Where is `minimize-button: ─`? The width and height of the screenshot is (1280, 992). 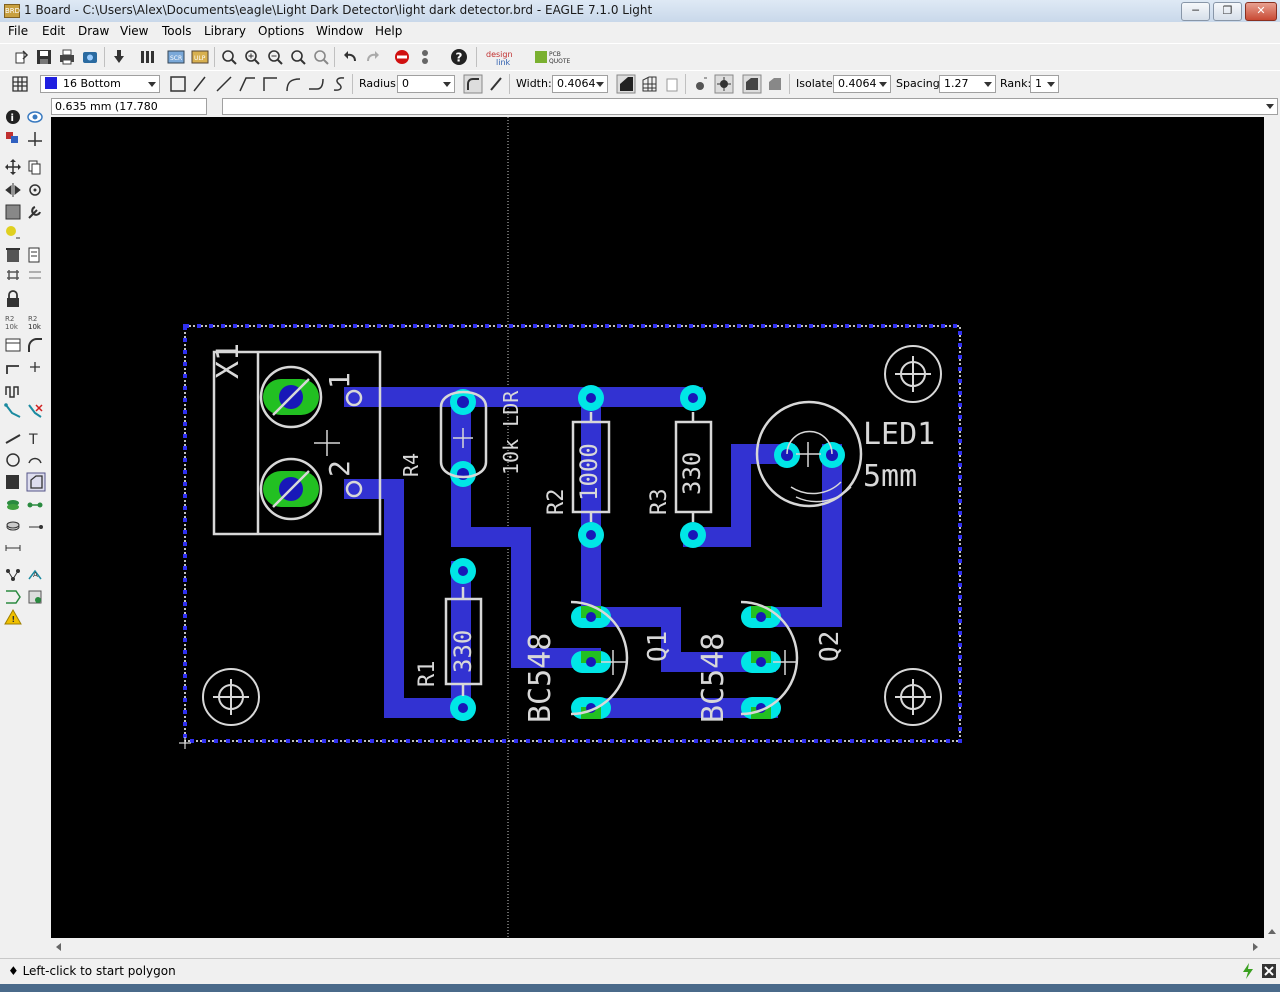
minimize-button: ─ is located at coordinates (1195, 11).